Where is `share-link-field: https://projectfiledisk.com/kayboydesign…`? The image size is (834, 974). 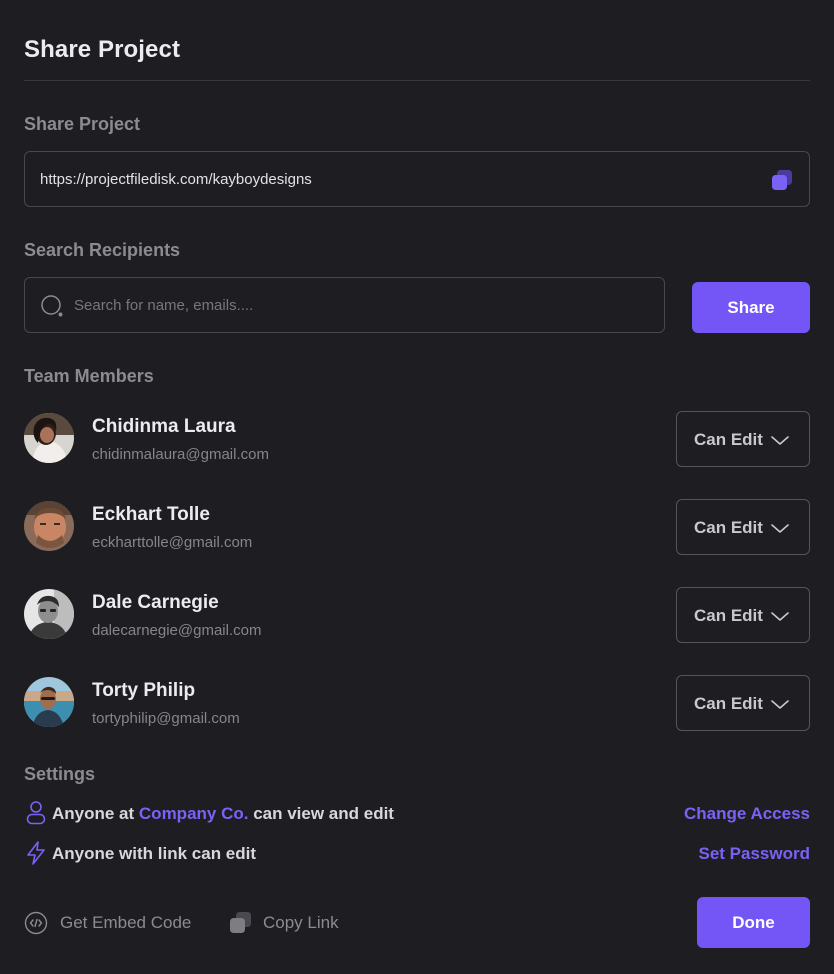
share-link-field: https://projectfiledisk.com/kayboydesign… is located at coordinates (417, 179).